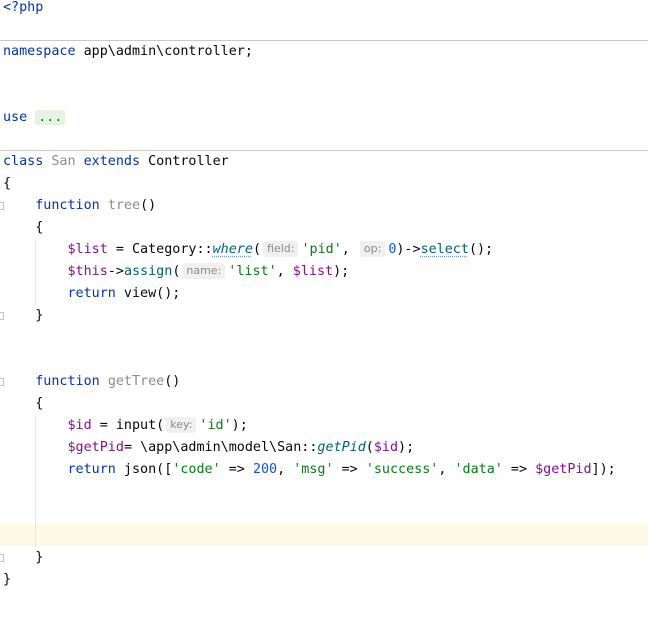  I want to click on string: 'success', so click(402, 469).